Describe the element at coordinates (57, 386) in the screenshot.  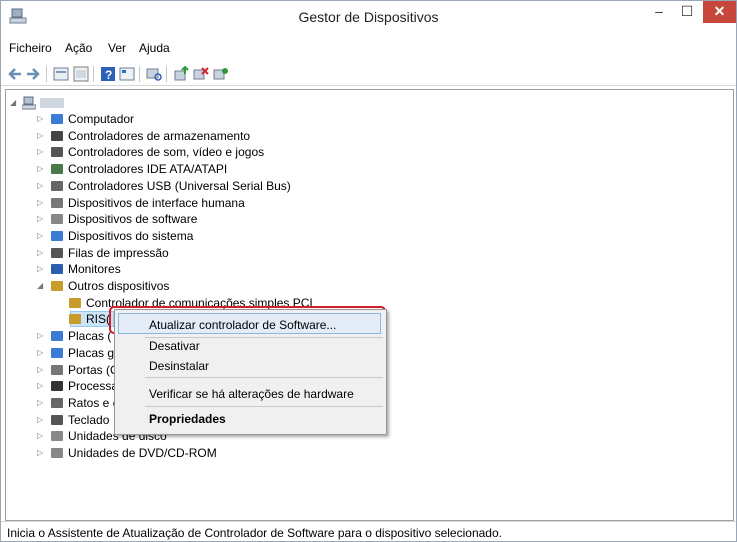
I see `processor-icon` at that location.